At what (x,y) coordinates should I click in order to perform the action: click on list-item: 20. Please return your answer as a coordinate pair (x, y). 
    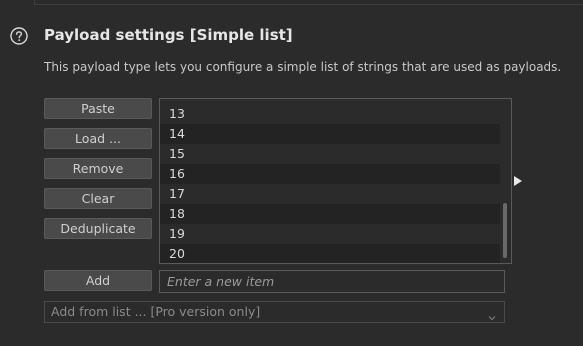
    Looking at the image, I should click on (330, 253).